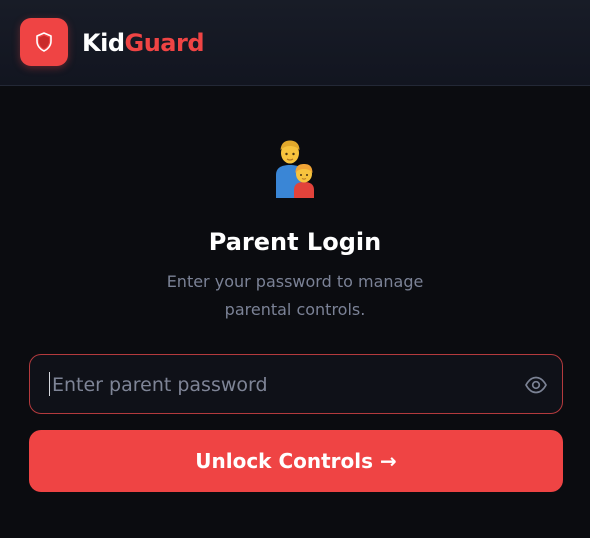 This screenshot has width=590, height=538. I want to click on shield-icon, so click(44, 42).